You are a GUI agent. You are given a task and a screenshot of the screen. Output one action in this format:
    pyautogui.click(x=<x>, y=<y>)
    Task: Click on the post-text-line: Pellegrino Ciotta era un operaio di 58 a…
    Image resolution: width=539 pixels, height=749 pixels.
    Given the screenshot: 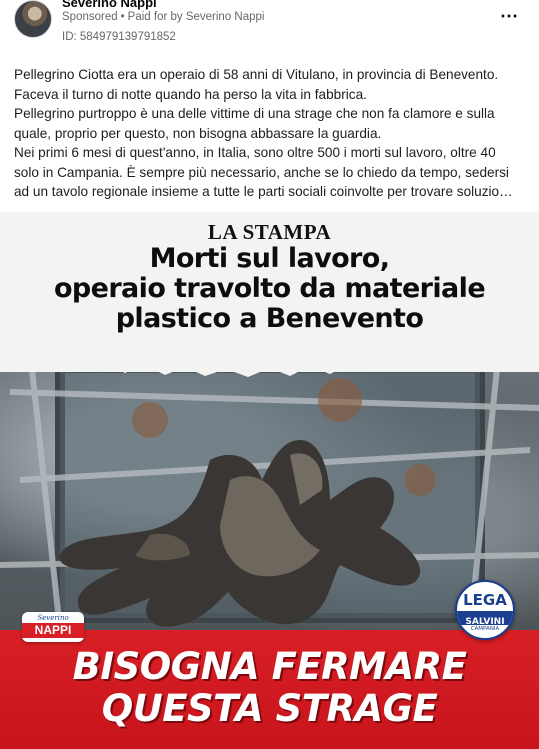 What is the action you would take?
    pyautogui.click(x=256, y=74)
    